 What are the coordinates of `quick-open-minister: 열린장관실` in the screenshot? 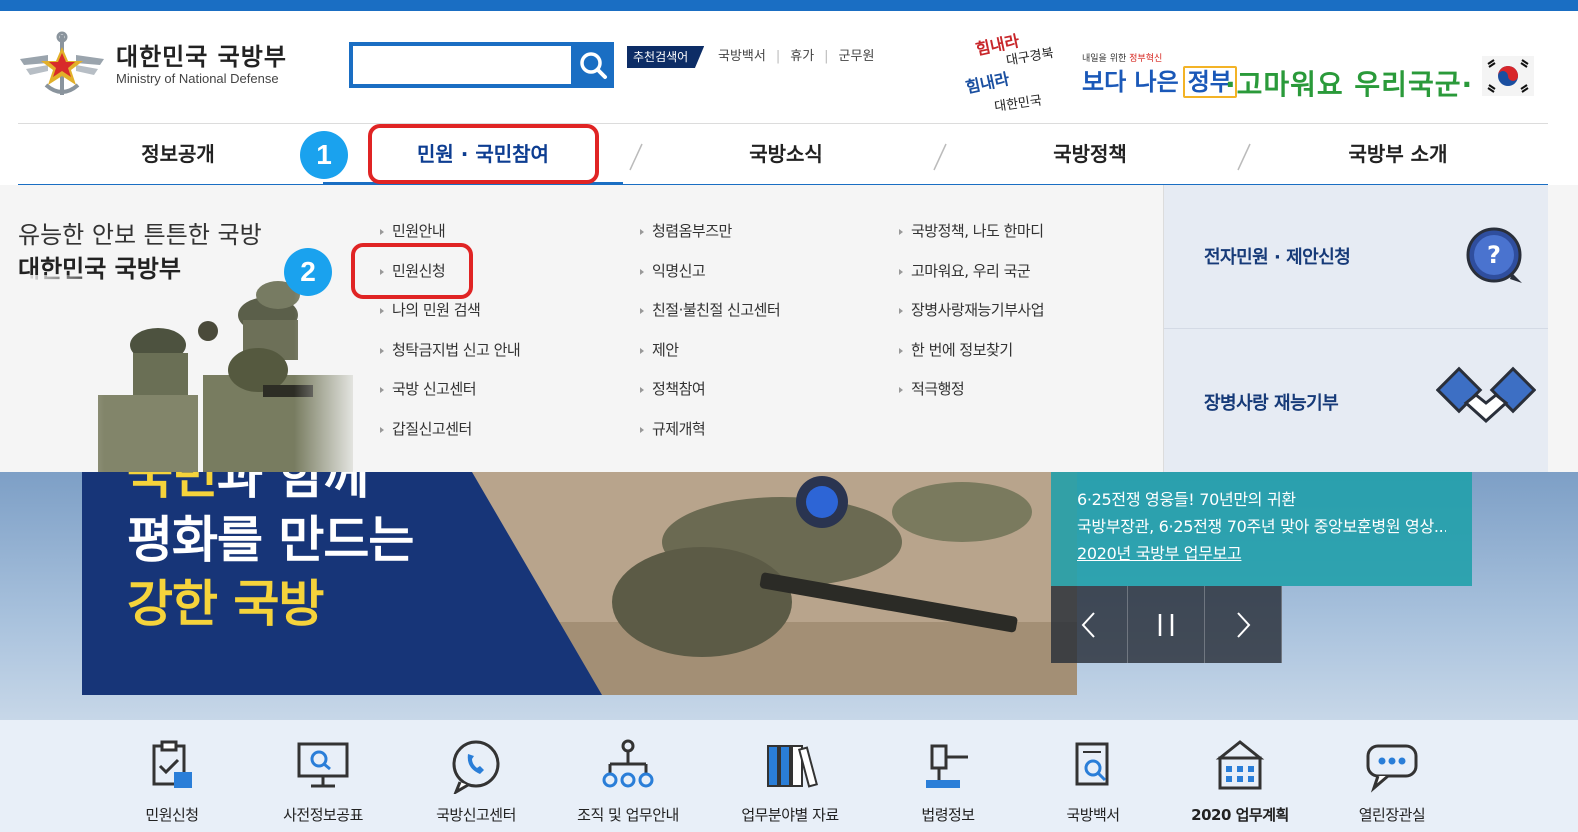 It's located at (1392, 781).